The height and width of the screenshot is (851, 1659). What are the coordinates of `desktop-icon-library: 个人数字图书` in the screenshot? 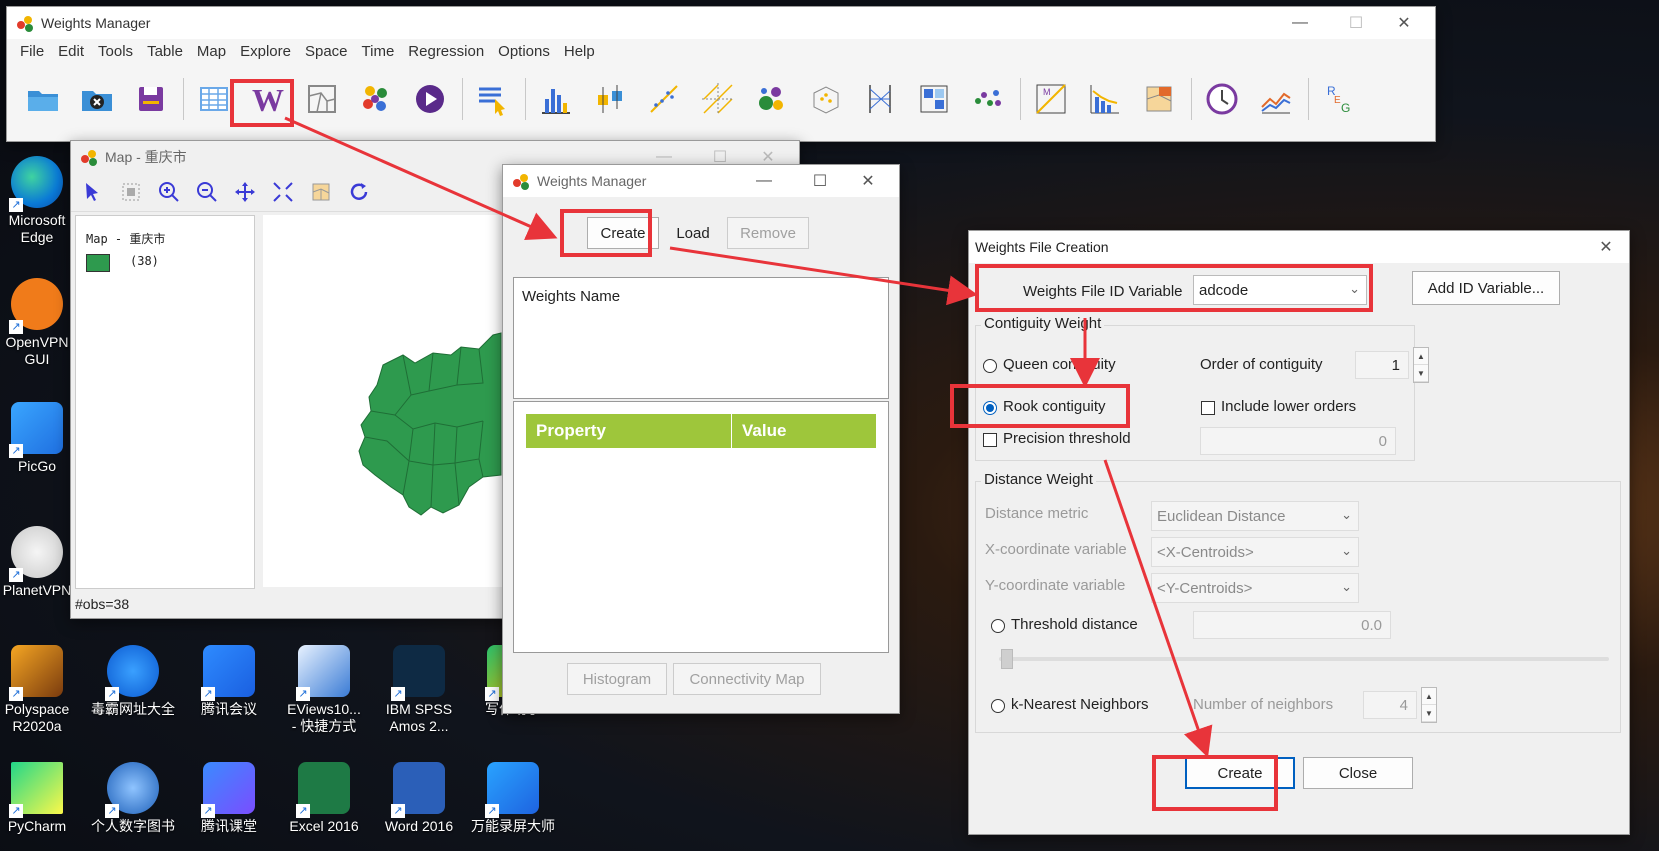 It's located at (133, 798).